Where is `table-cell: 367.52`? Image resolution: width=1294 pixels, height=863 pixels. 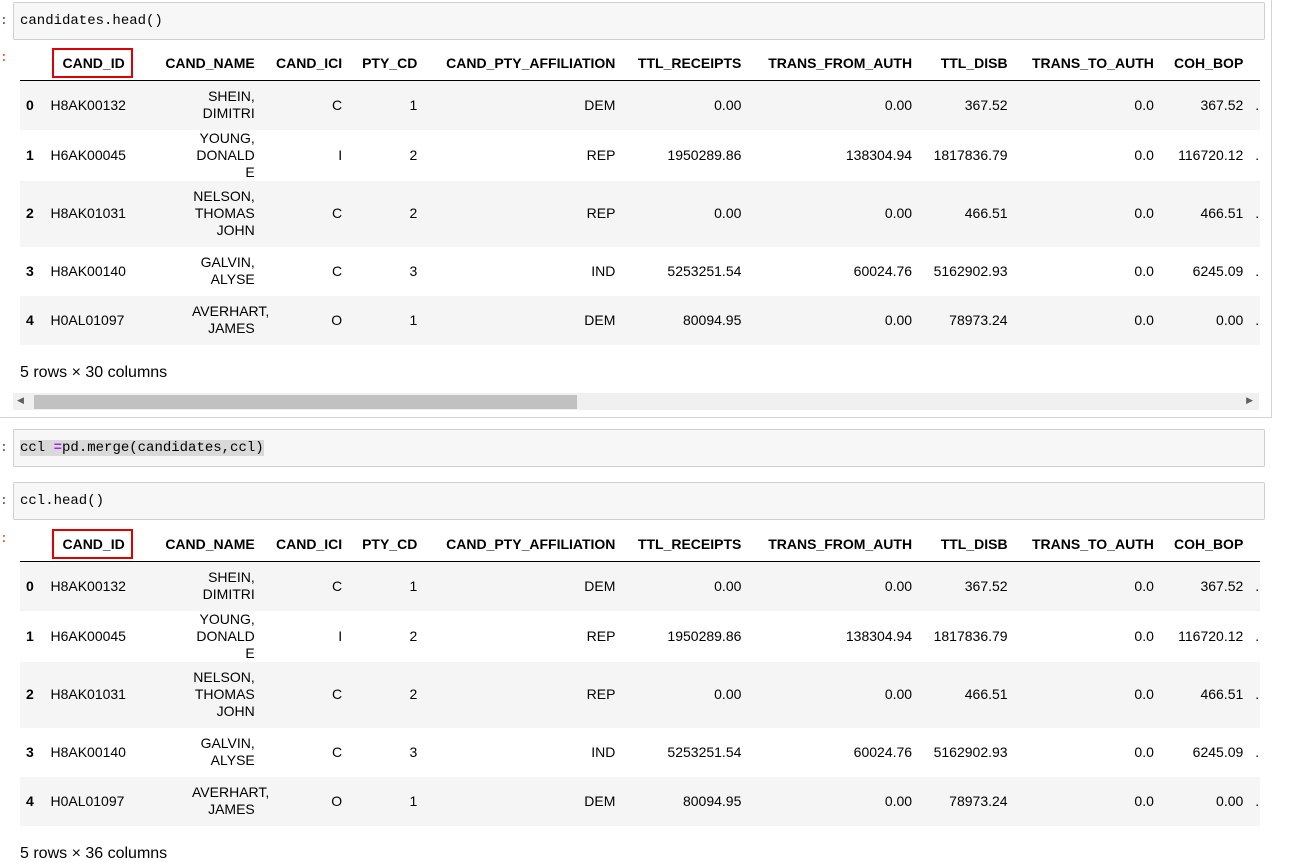
table-cell: 367.52 is located at coordinates (1222, 585).